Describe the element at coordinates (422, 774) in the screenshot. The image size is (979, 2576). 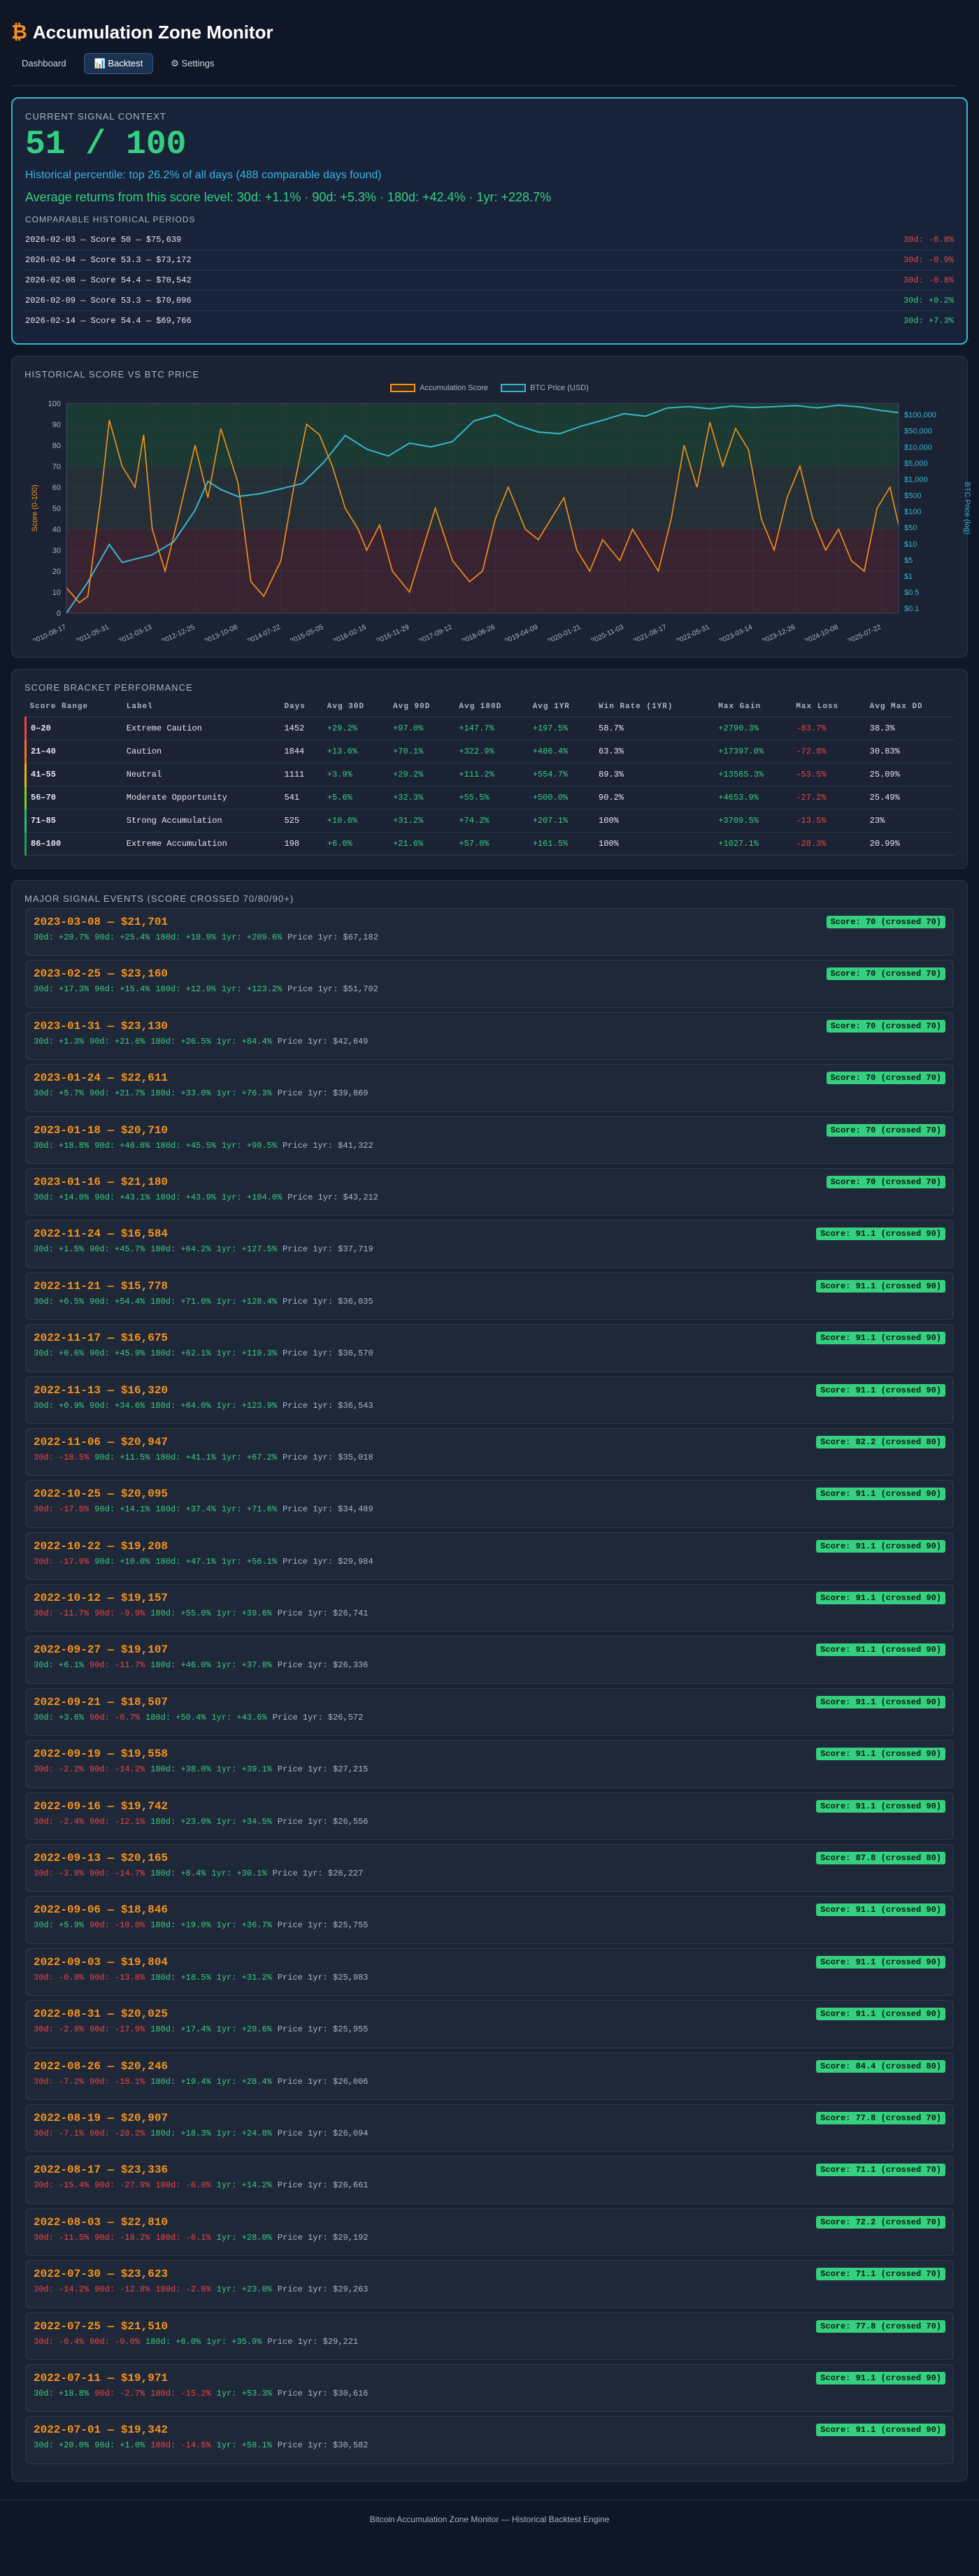
I see `bracket-cell-a90: +29.2%` at that location.